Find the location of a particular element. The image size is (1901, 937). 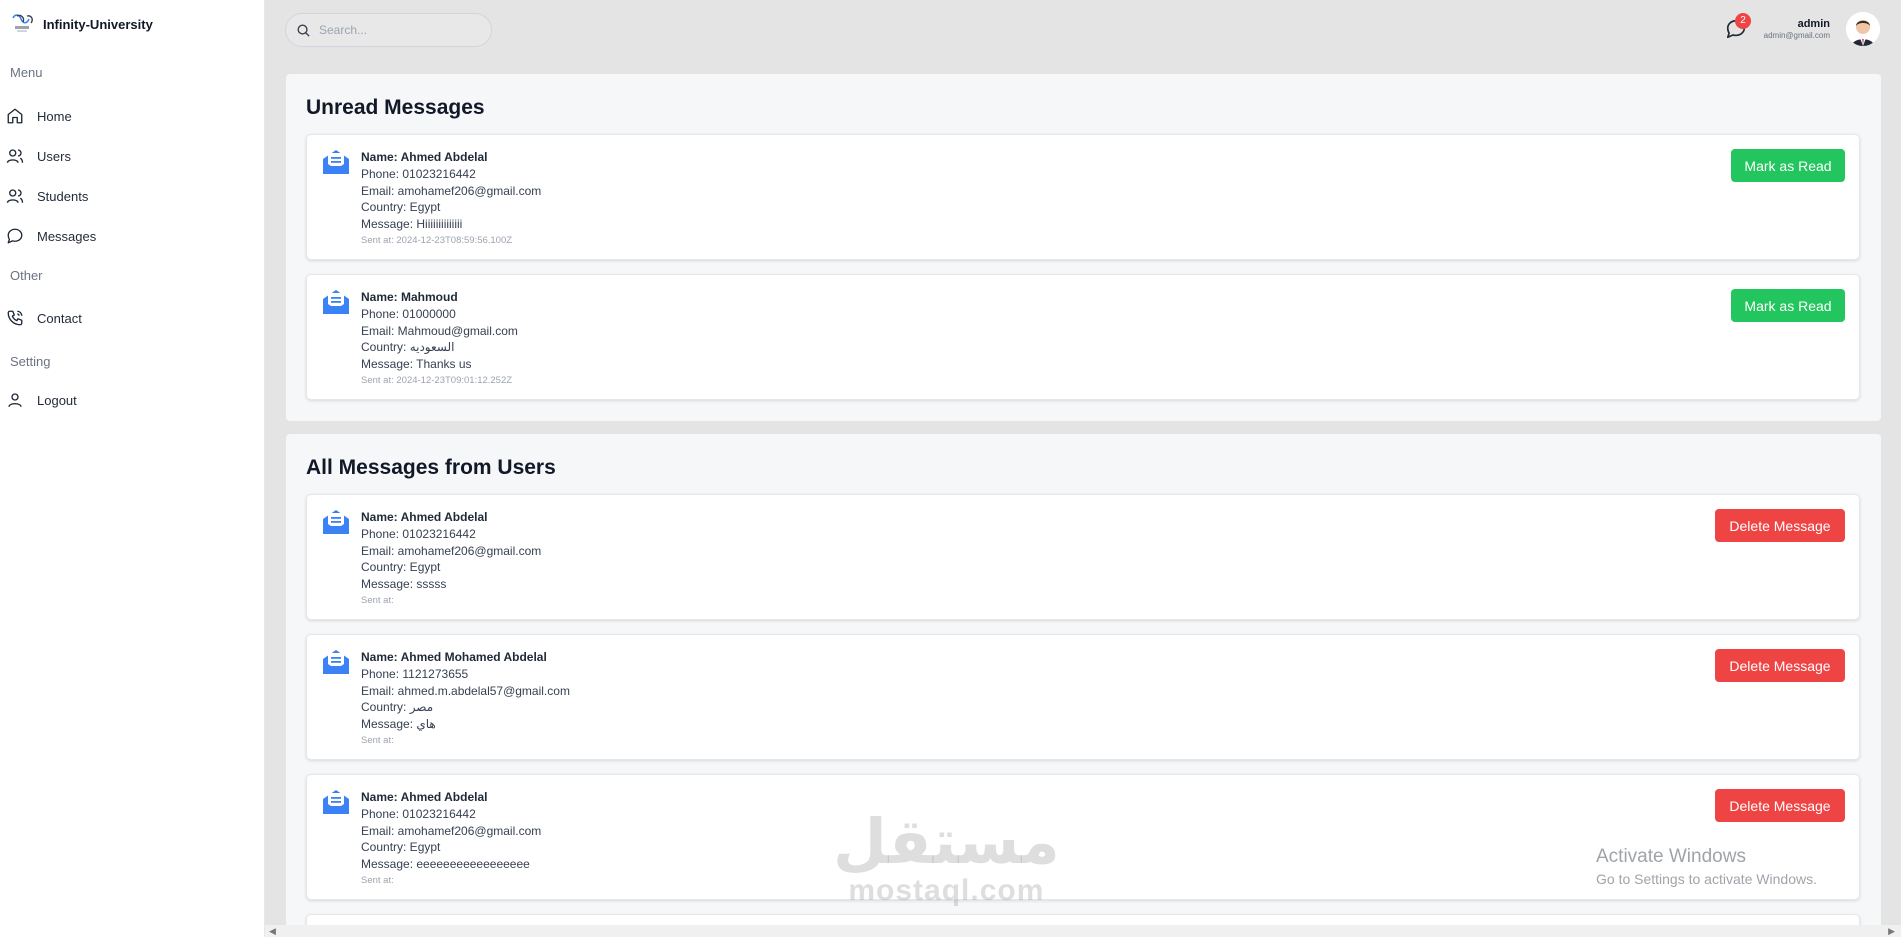

message-text: Message: Thanks us is located at coordinates (416, 364).